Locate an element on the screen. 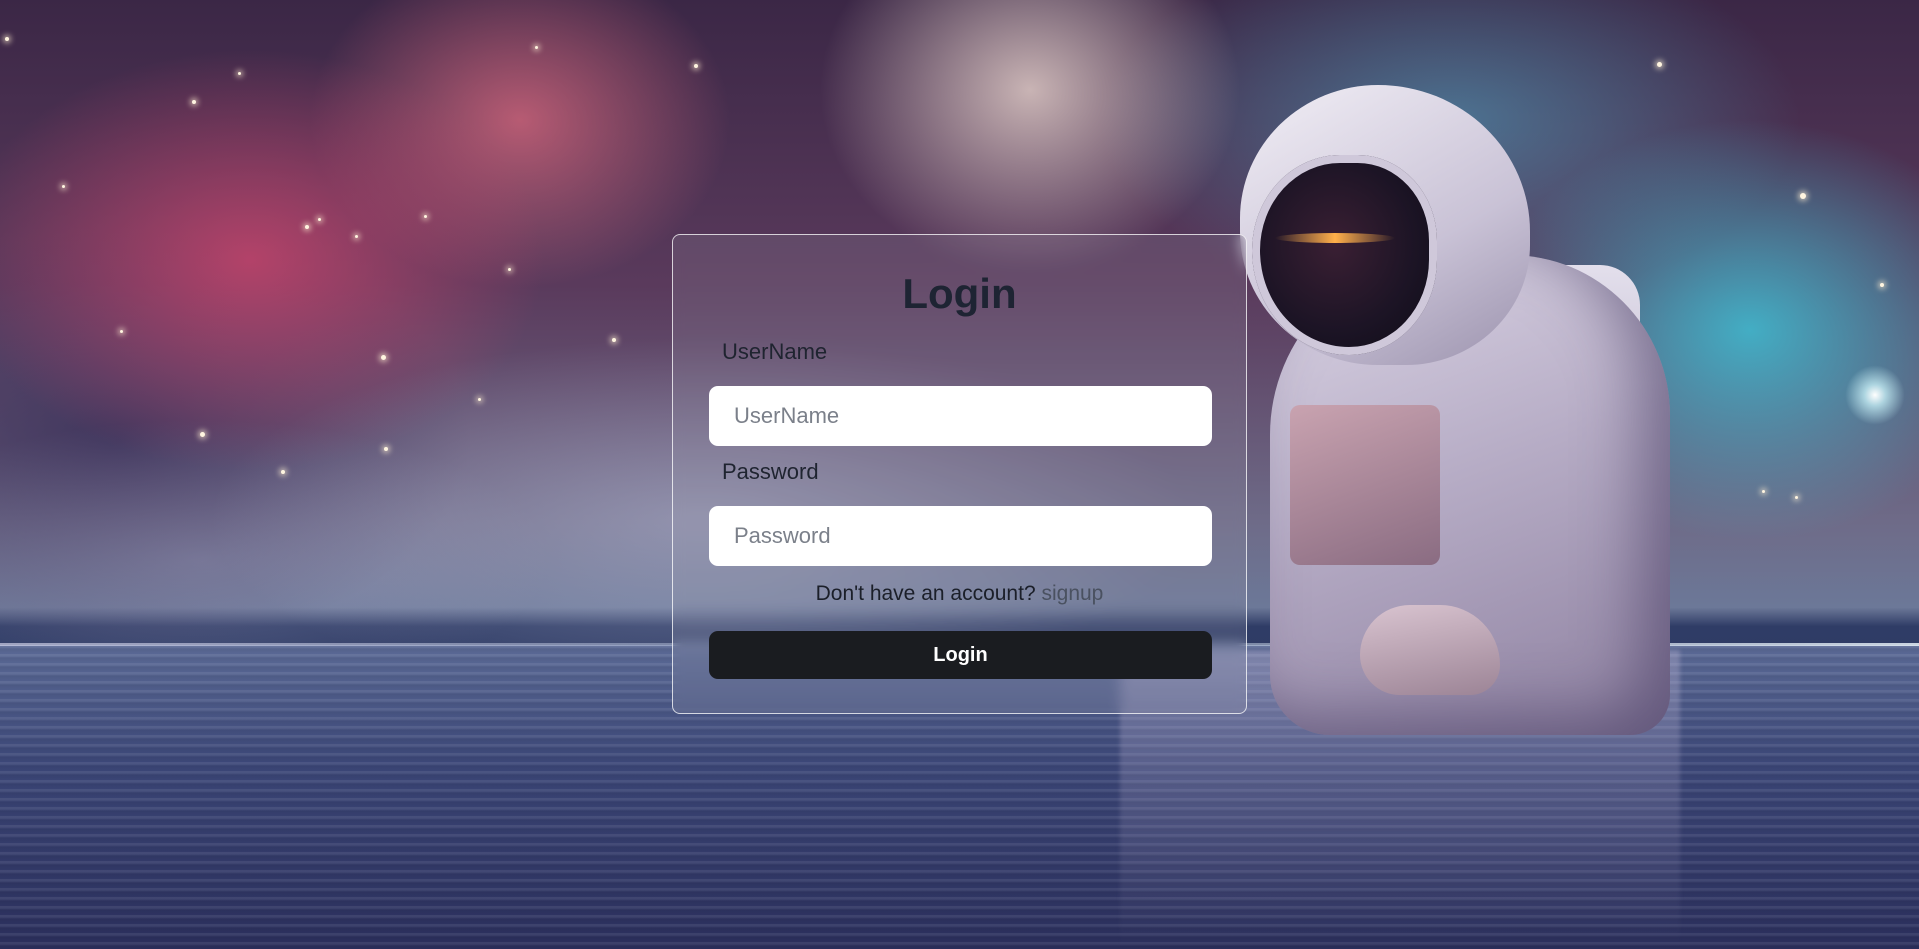 This screenshot has width=1919, height=949. login-button: Login is located at coordinates (960, 655).